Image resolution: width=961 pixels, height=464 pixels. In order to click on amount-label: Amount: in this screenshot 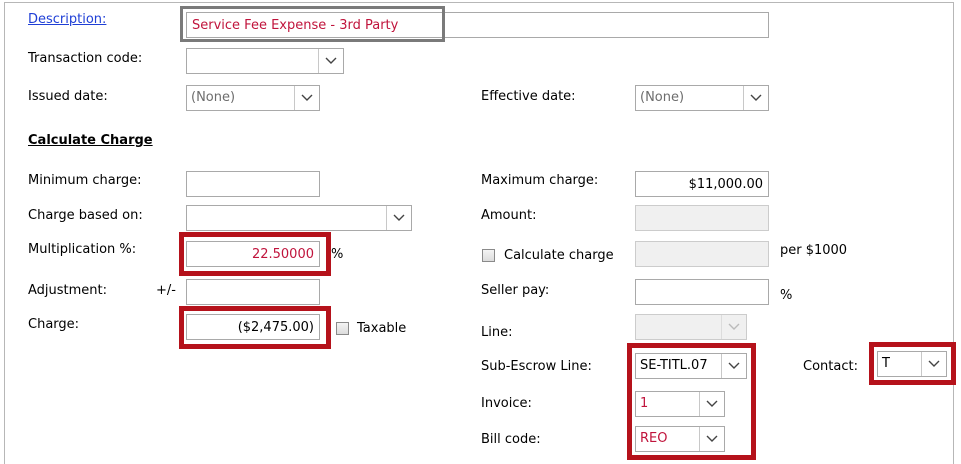, I will do `click(509, 215)`.